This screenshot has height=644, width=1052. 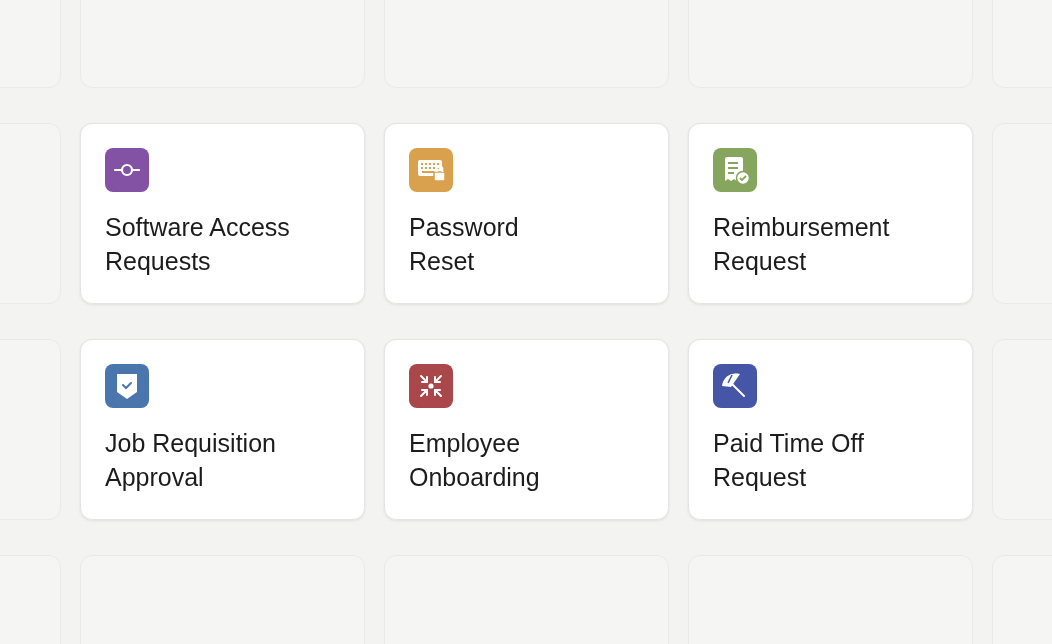 I want to click on card-title: Paid Time Off Request, so click(x=789, y=460).